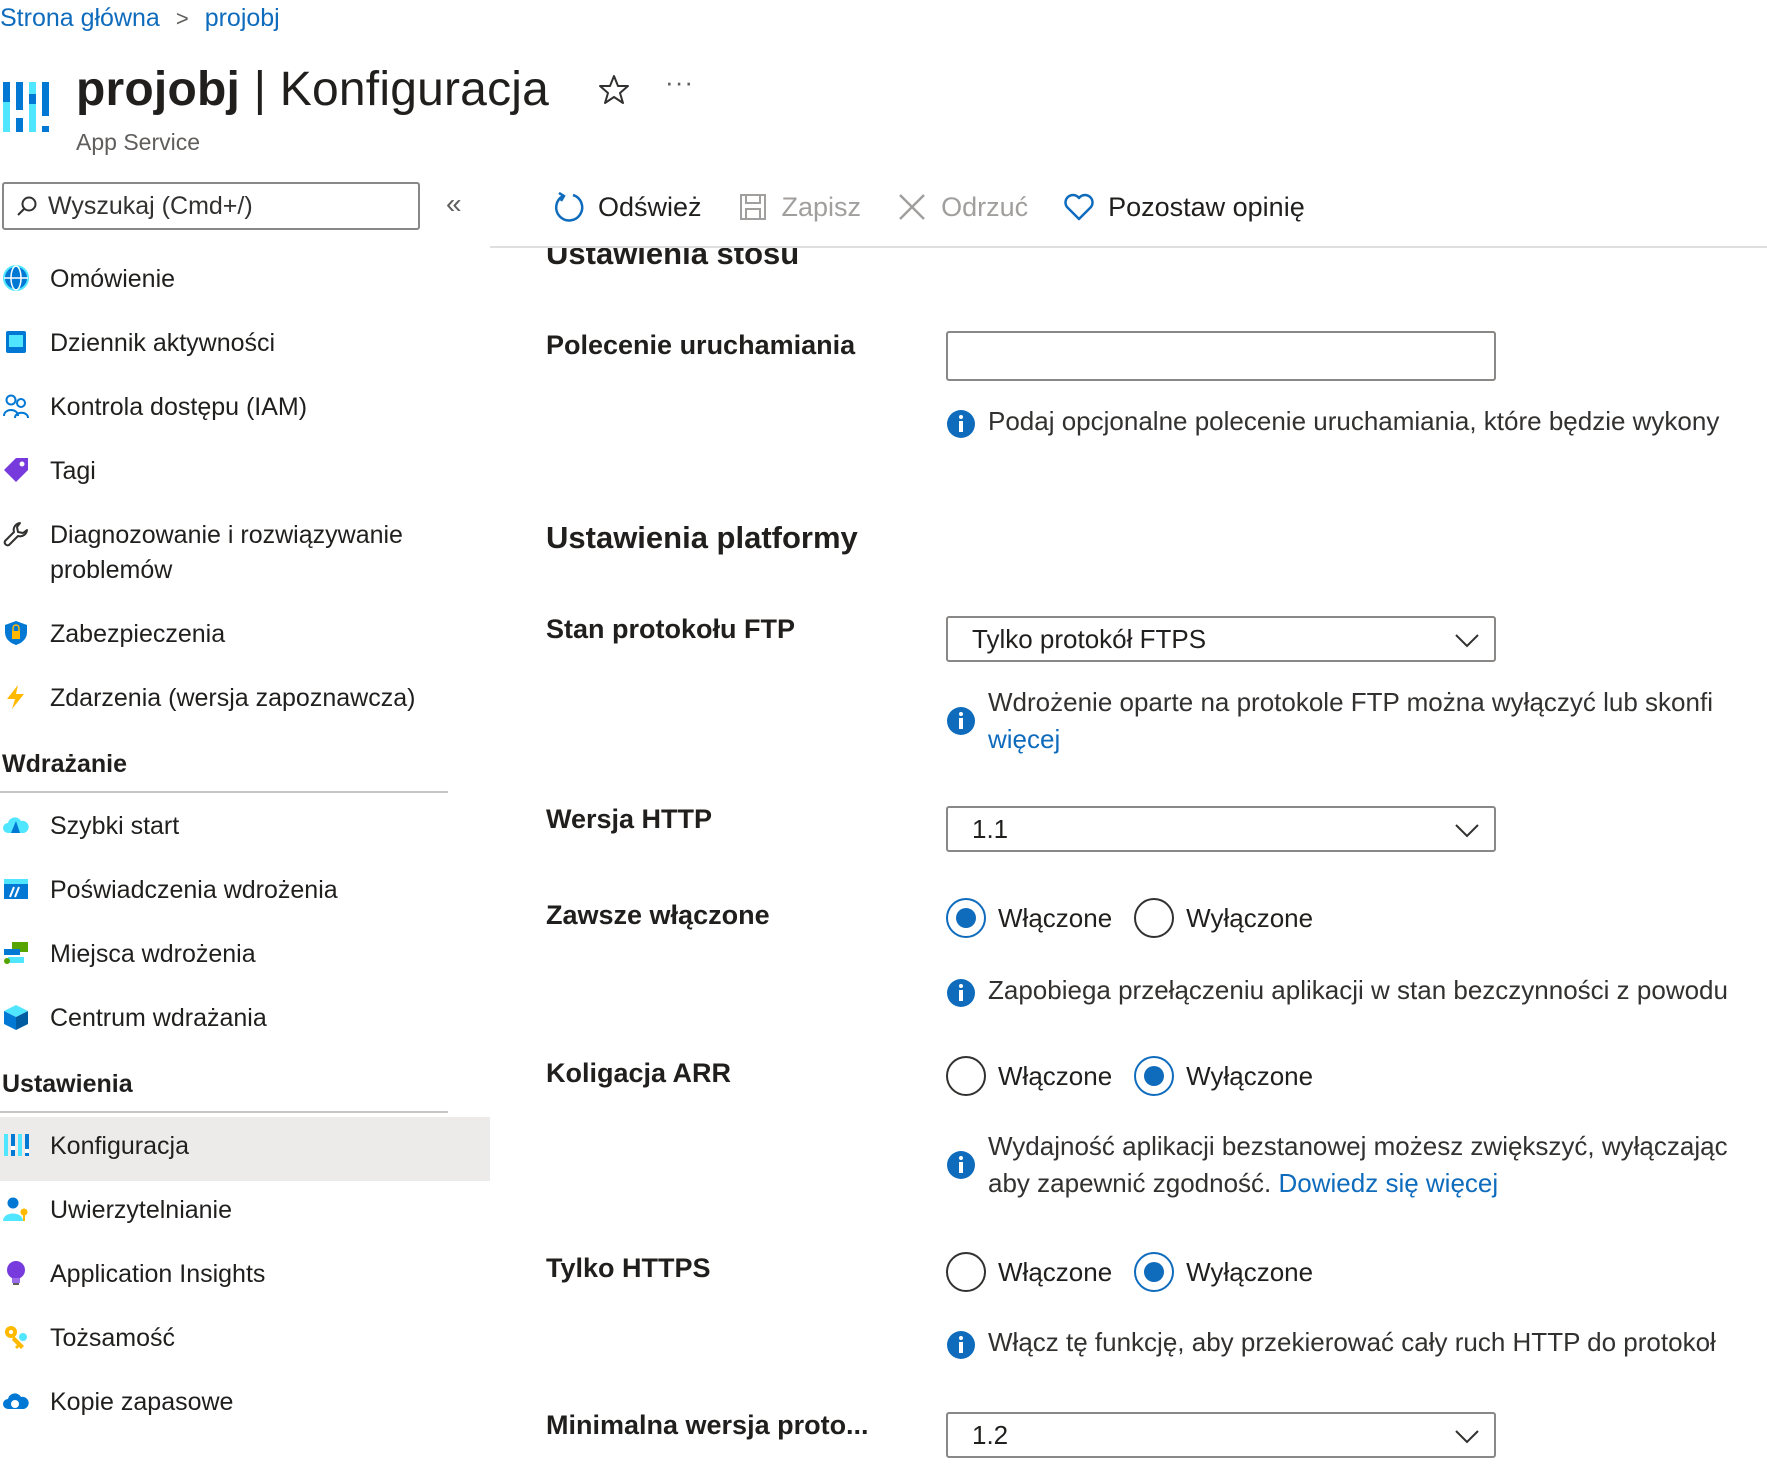 This screenshot has height=1465, width=1767. Describe the element at coordinates (245, 1021) in the screenshot. I see `sidebar-item-deployment-center: Centrum wdrażania` at that location.